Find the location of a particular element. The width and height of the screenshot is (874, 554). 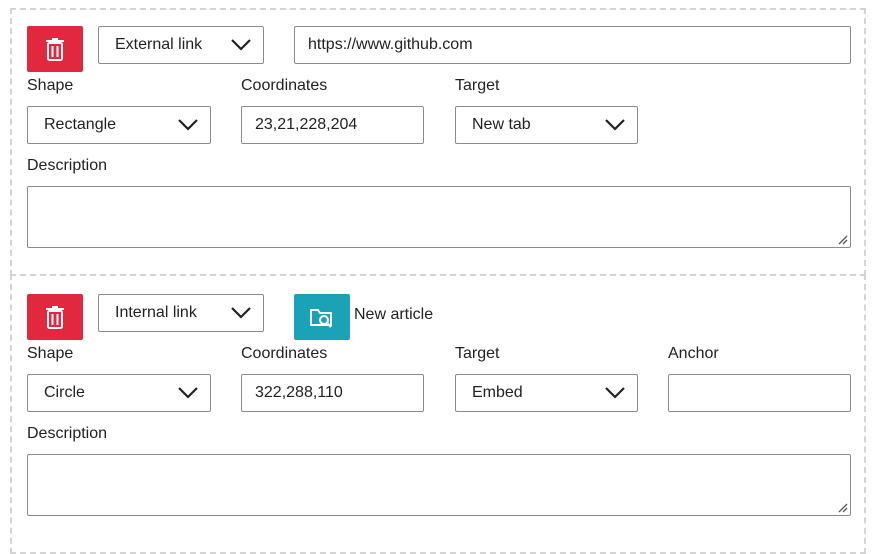

url-input: https://www.github.com is located at coordinates (572, 45).